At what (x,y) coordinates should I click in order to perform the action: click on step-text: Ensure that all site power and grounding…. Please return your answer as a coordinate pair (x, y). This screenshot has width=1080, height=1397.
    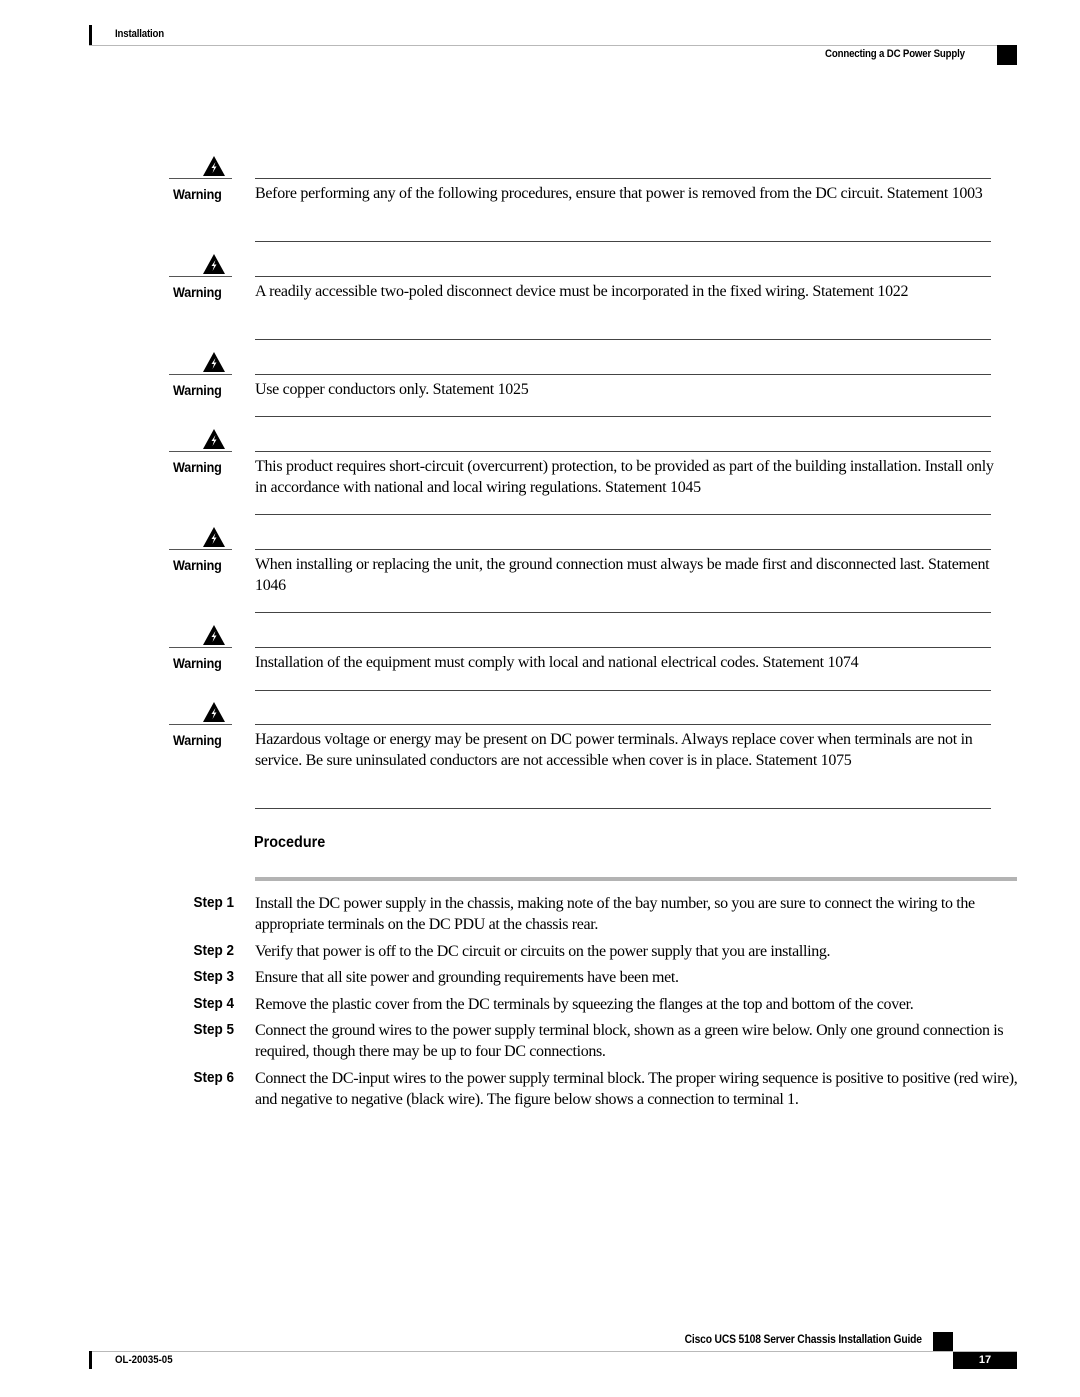
    Looking at the image, I should click on (467, 977).